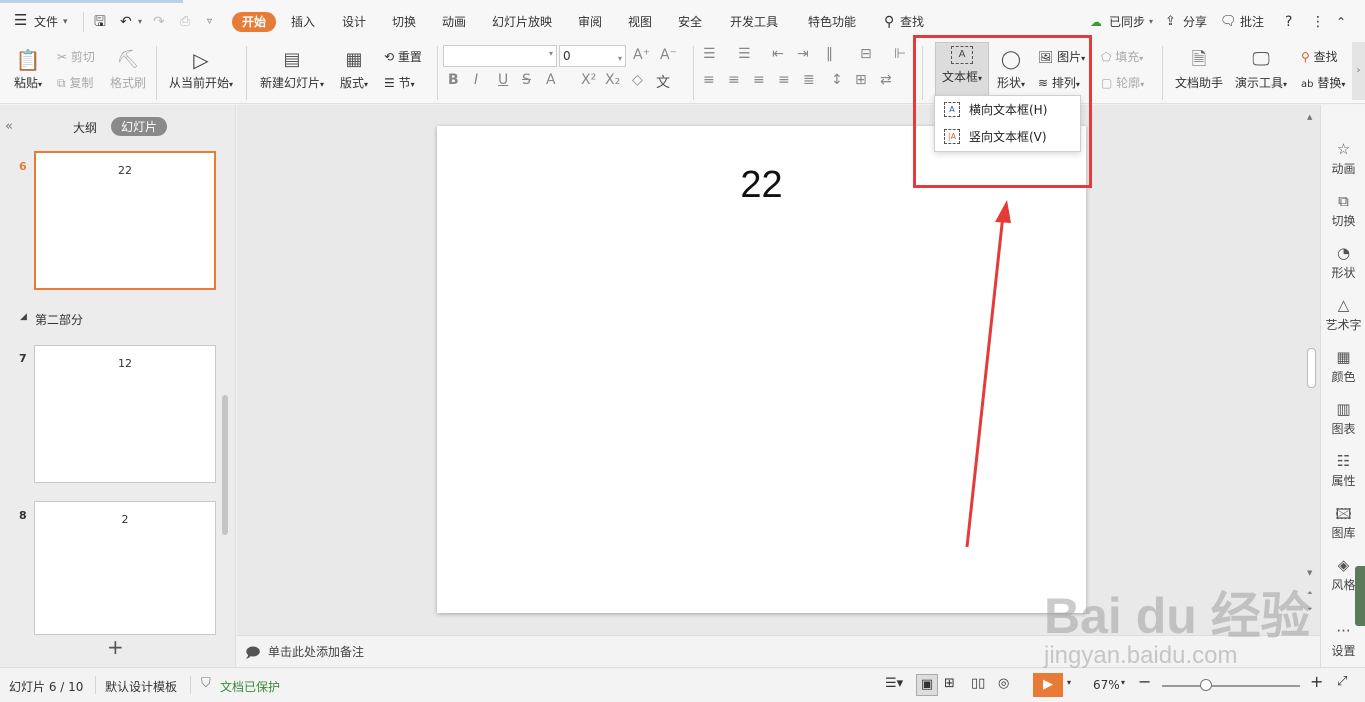  Describe the element at coordinates (1177, 616) in the screenshot. I see `watermark-brand: Bai du 经验` at that location.